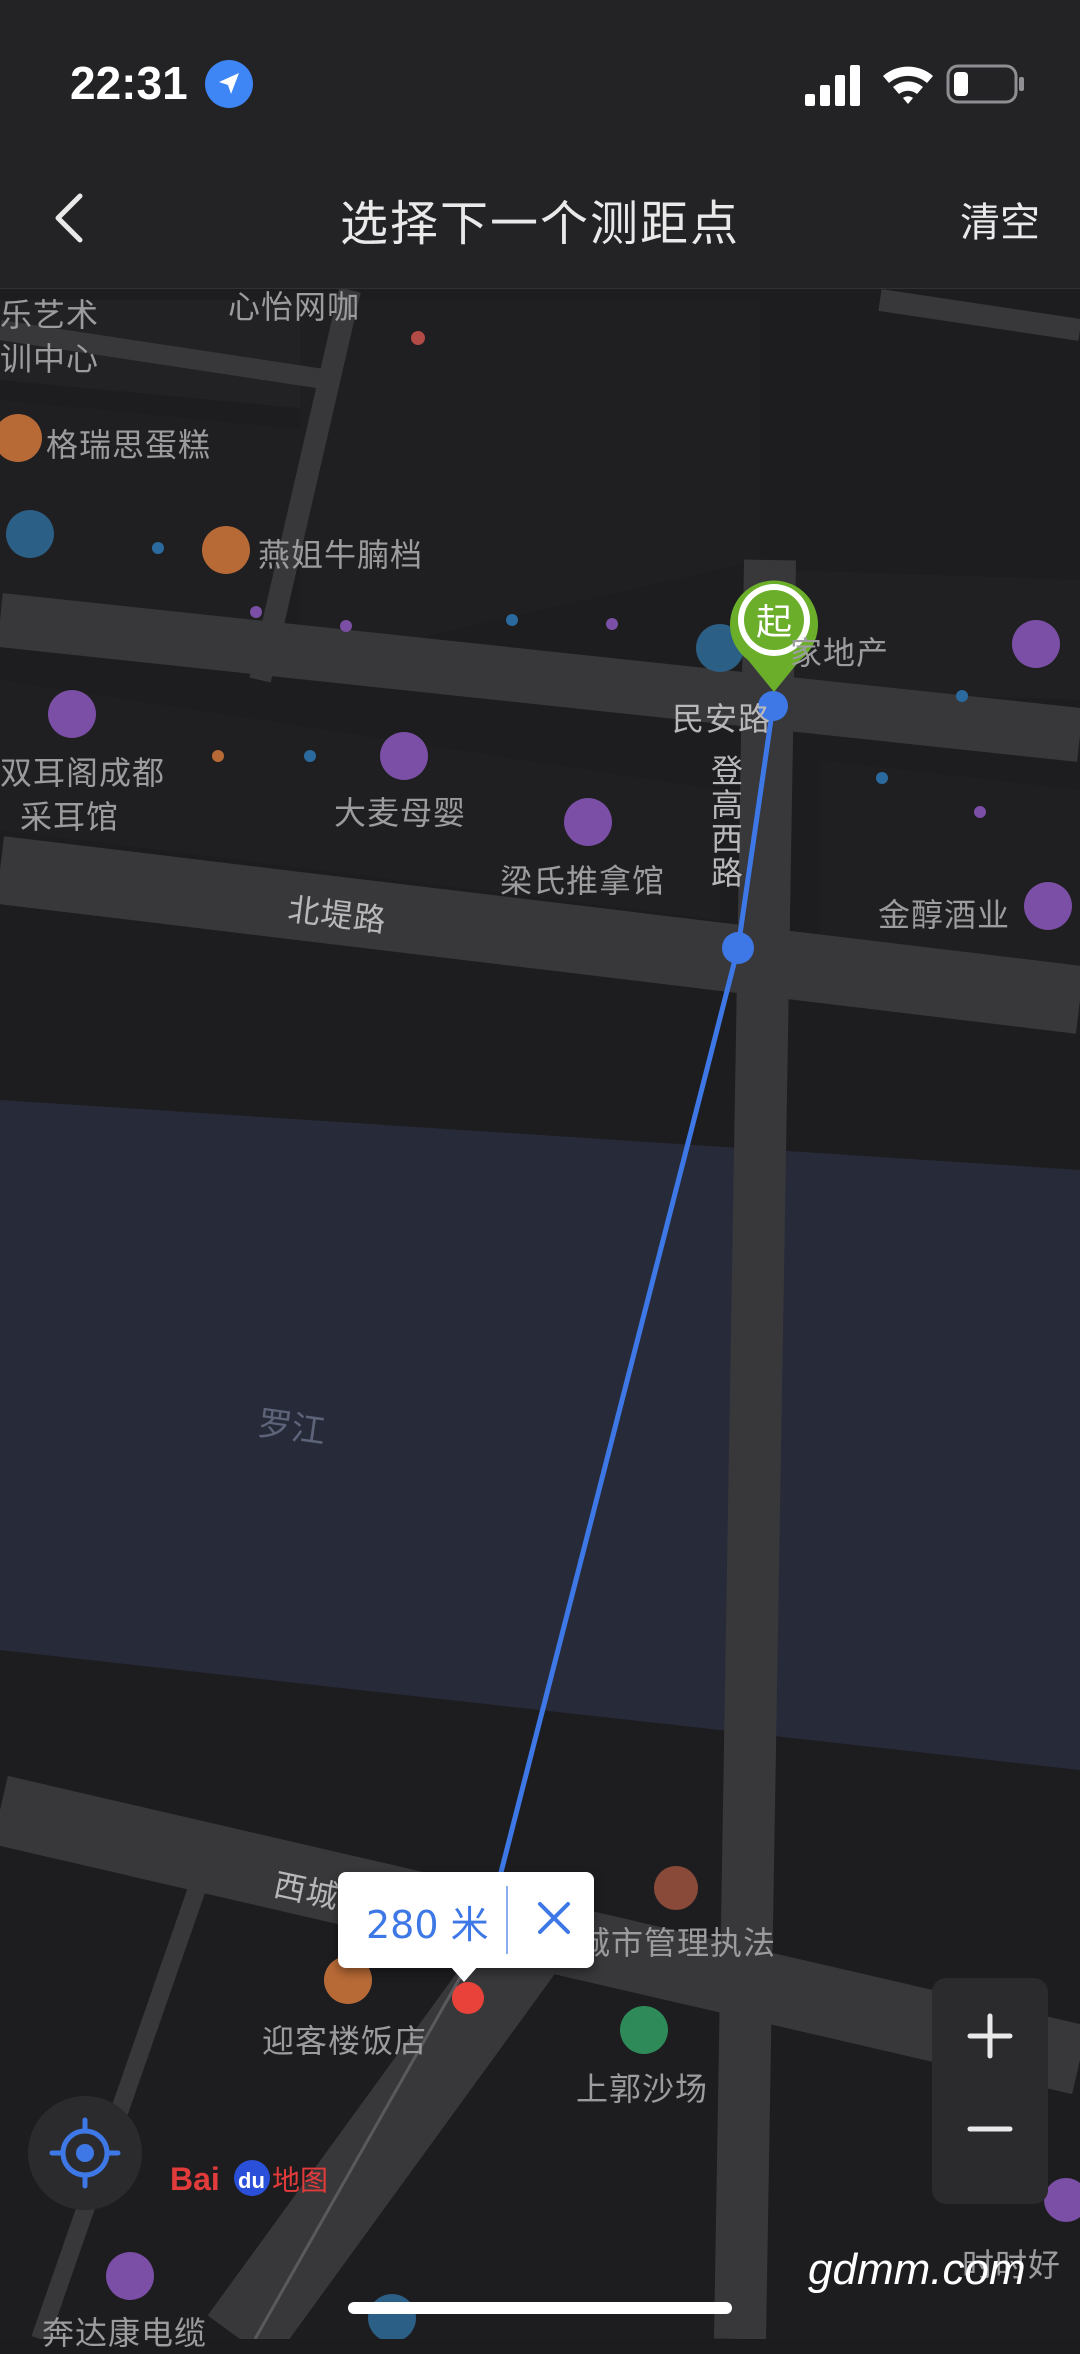  Describe the element at coordinates (583, 881) in the screenshot. I see `poi-label: 梁氏推拿馆` at that location.